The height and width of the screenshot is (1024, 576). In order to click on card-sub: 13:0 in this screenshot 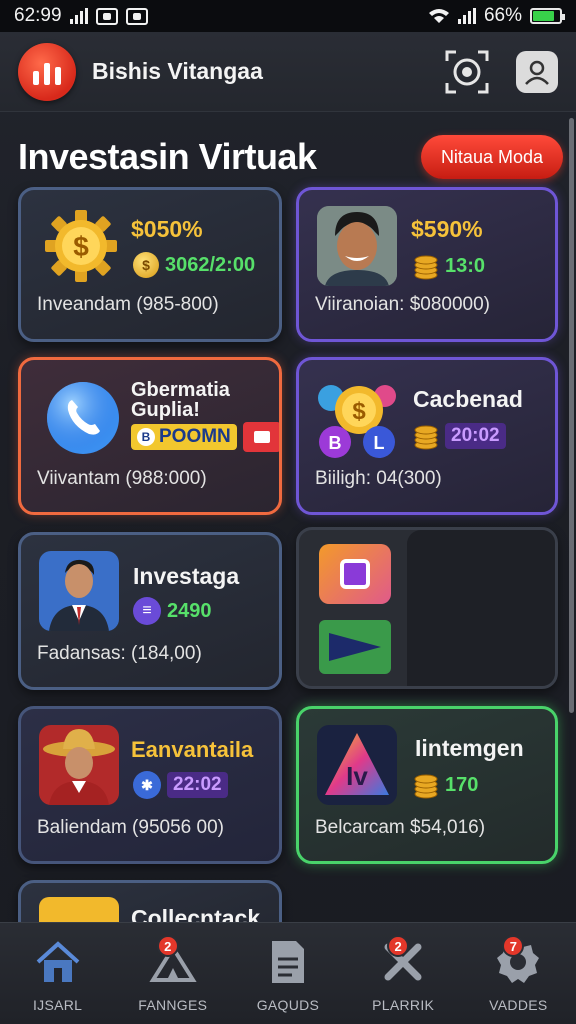, I will do `click(465, 265)`.